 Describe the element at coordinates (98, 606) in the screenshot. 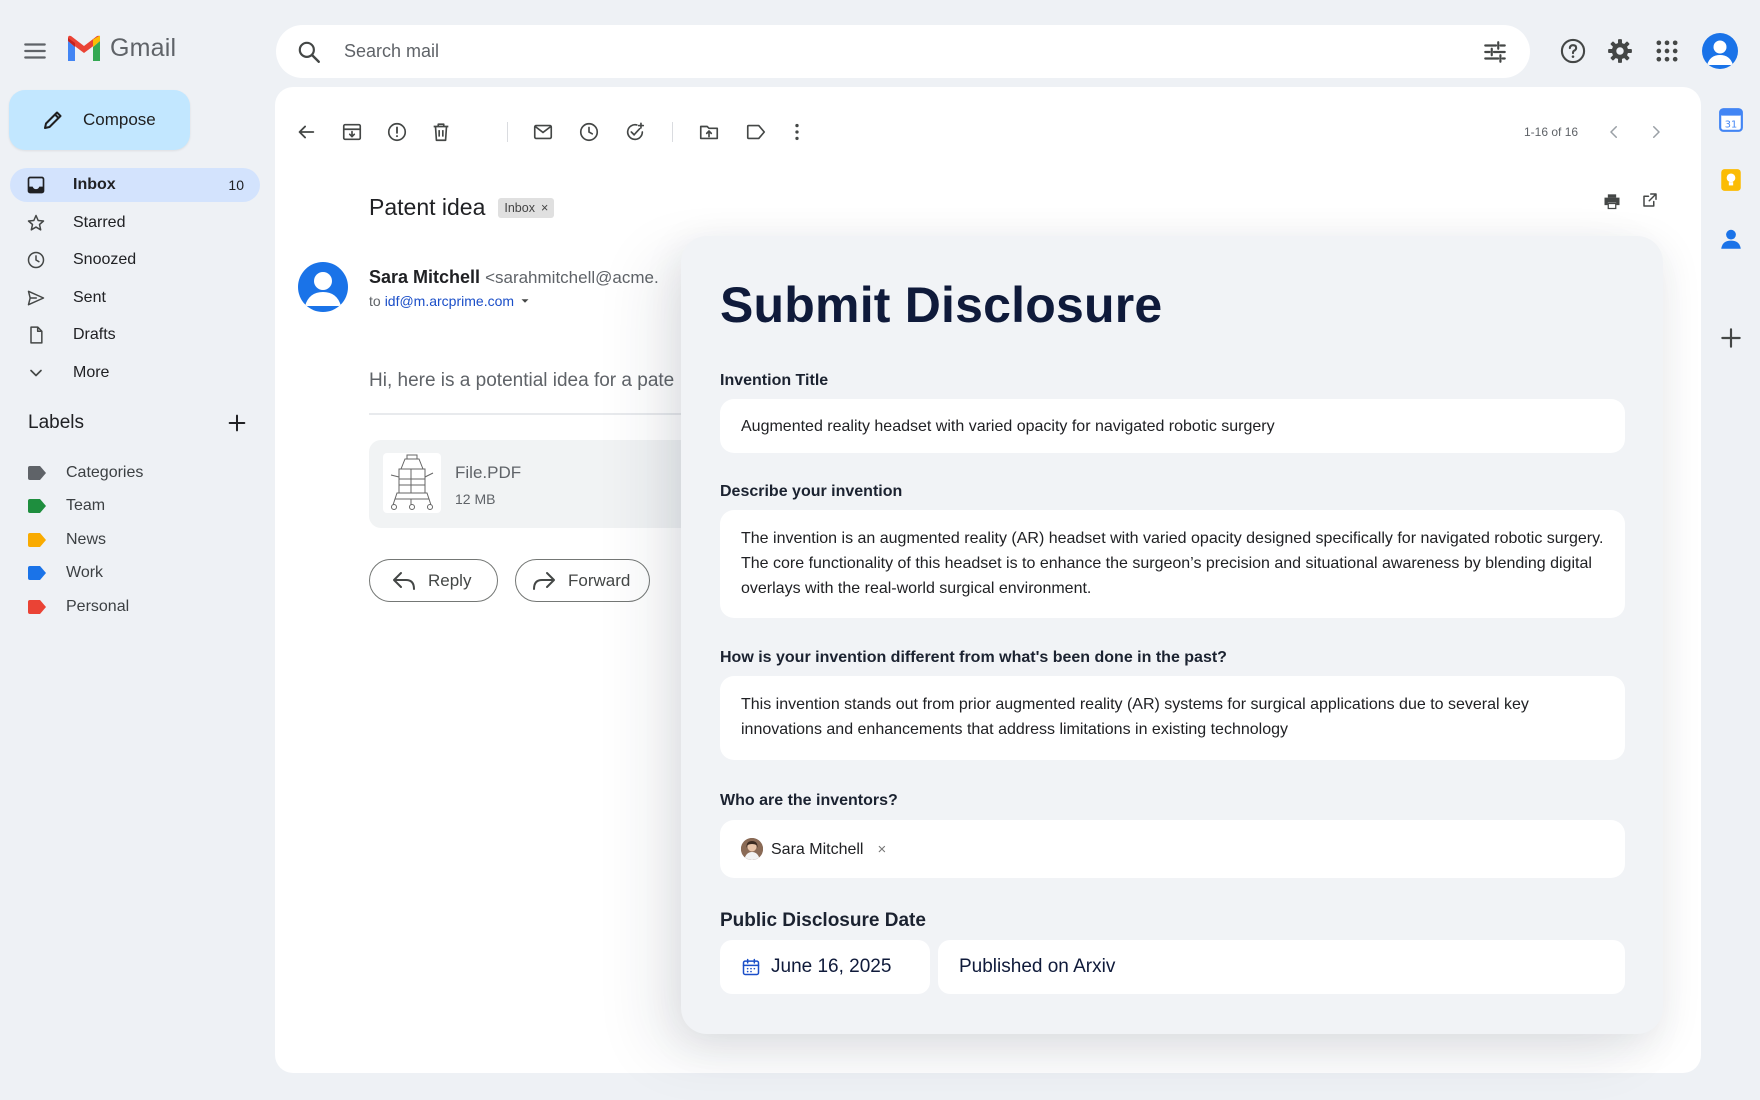

I see `label-name: Personal` at that location.